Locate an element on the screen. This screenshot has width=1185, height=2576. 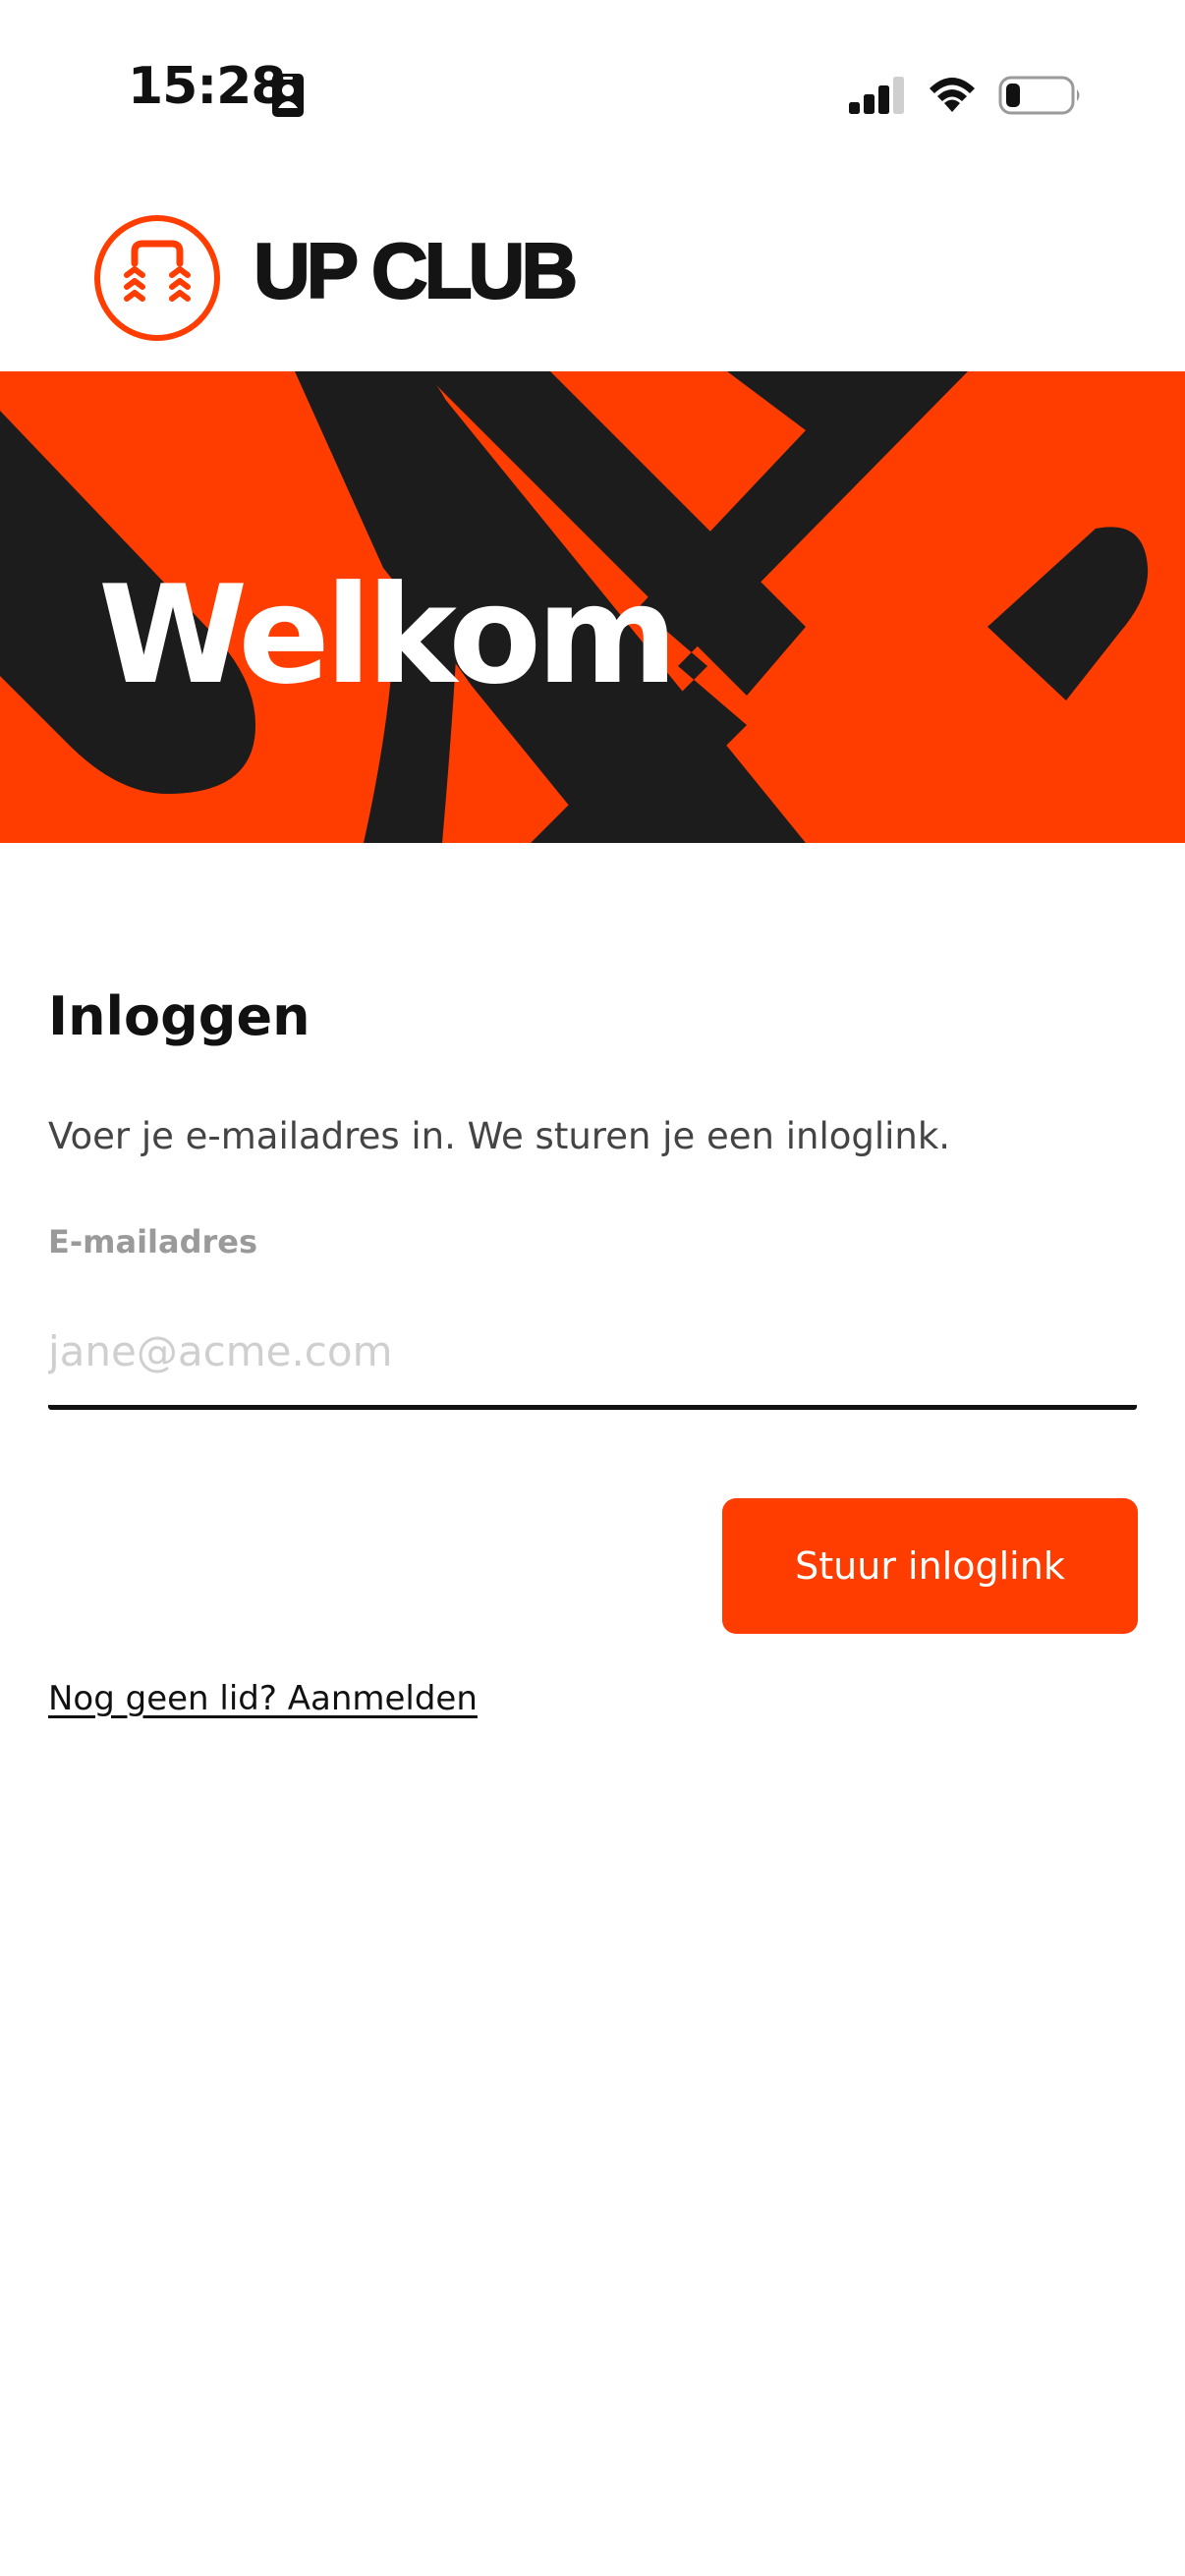
signup-link: Nog geen lid? Aanmelden is located at coordinates (263, 1698).